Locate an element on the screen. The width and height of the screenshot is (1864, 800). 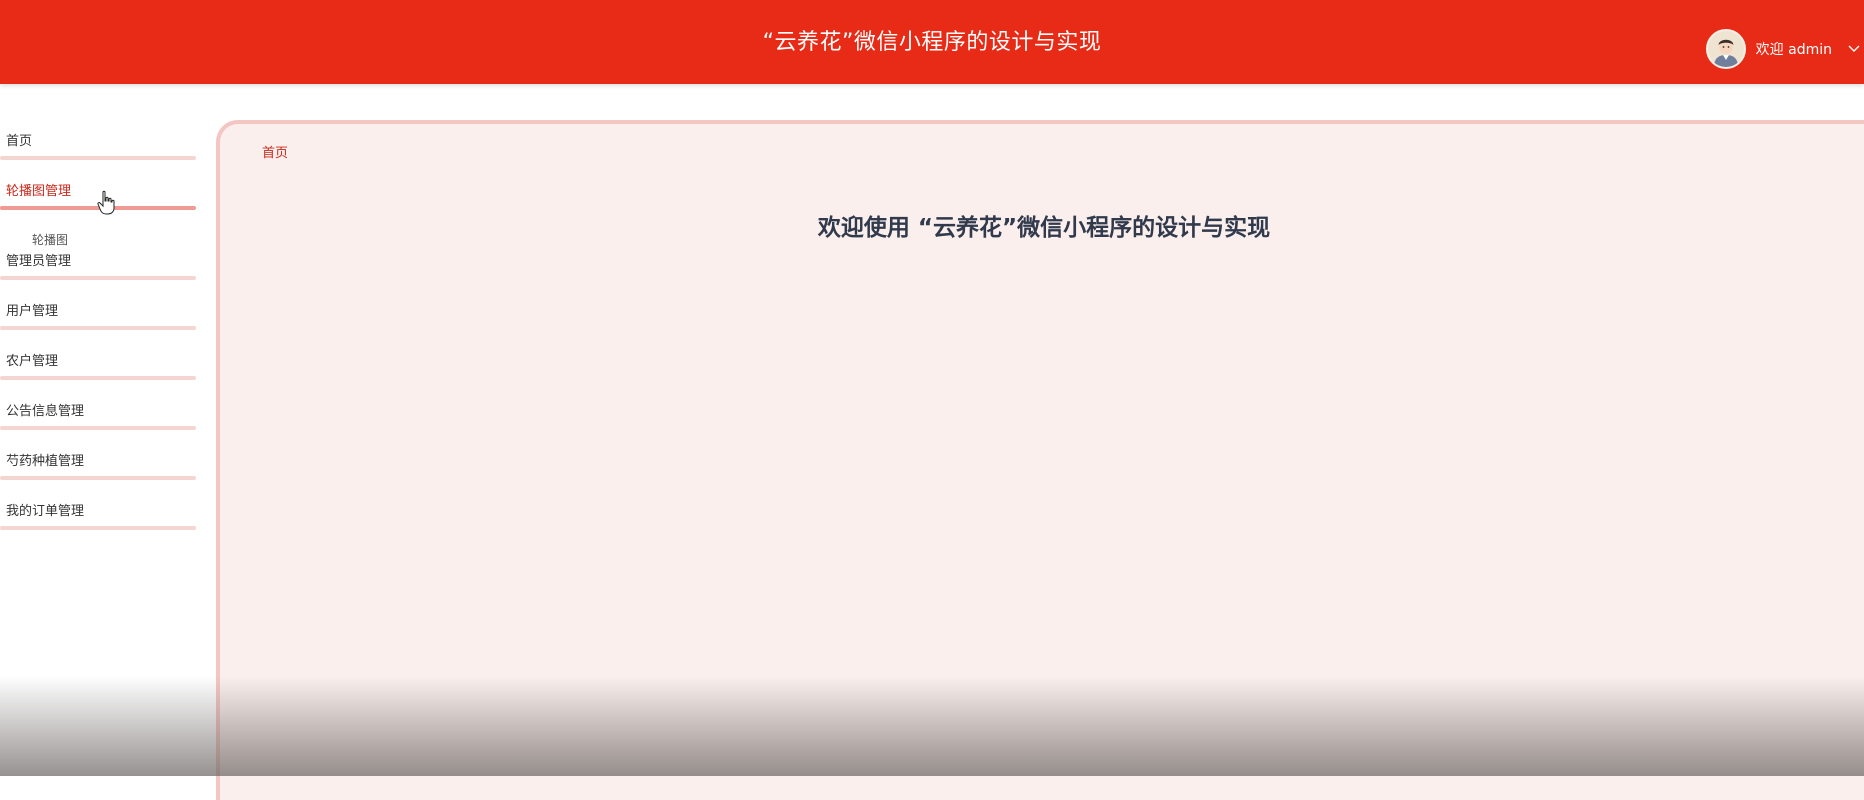
user-menu: 欢迎 admin is located at coordinates (1784, 49).